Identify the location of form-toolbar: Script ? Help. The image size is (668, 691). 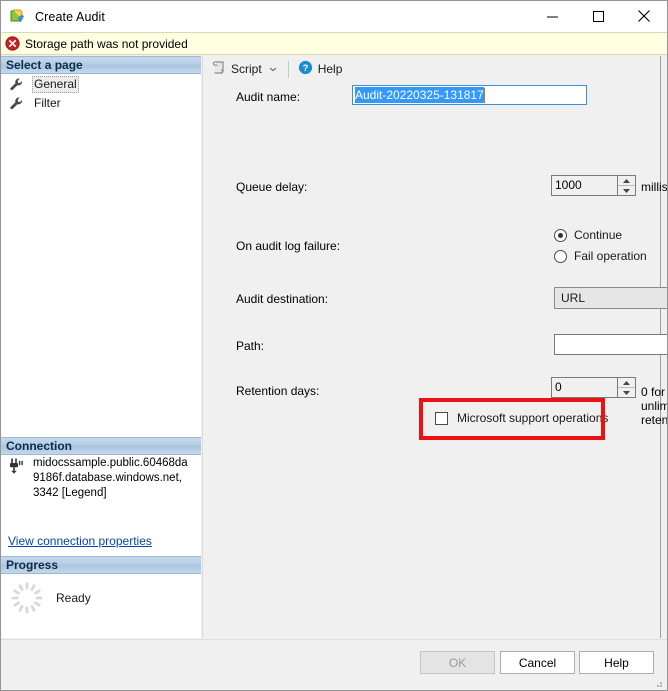
(431, 69).